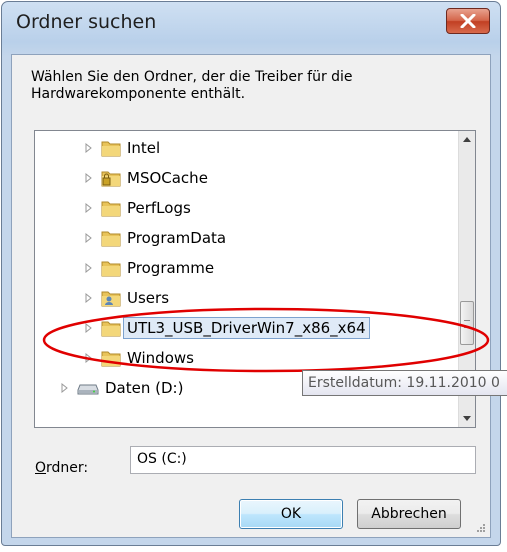  I want to click on tree-item-label: MSOCache, so click(167, 178).